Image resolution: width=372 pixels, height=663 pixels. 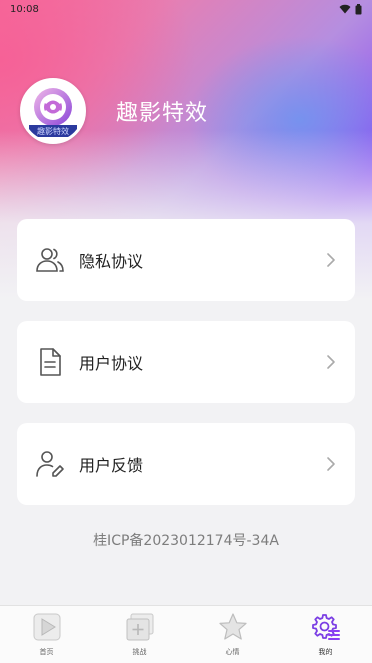 What do you see at coordinates (186, 362) in the screenshot?
I see `user-agreement-item: 用户协议` at bounding box center [186, 362].